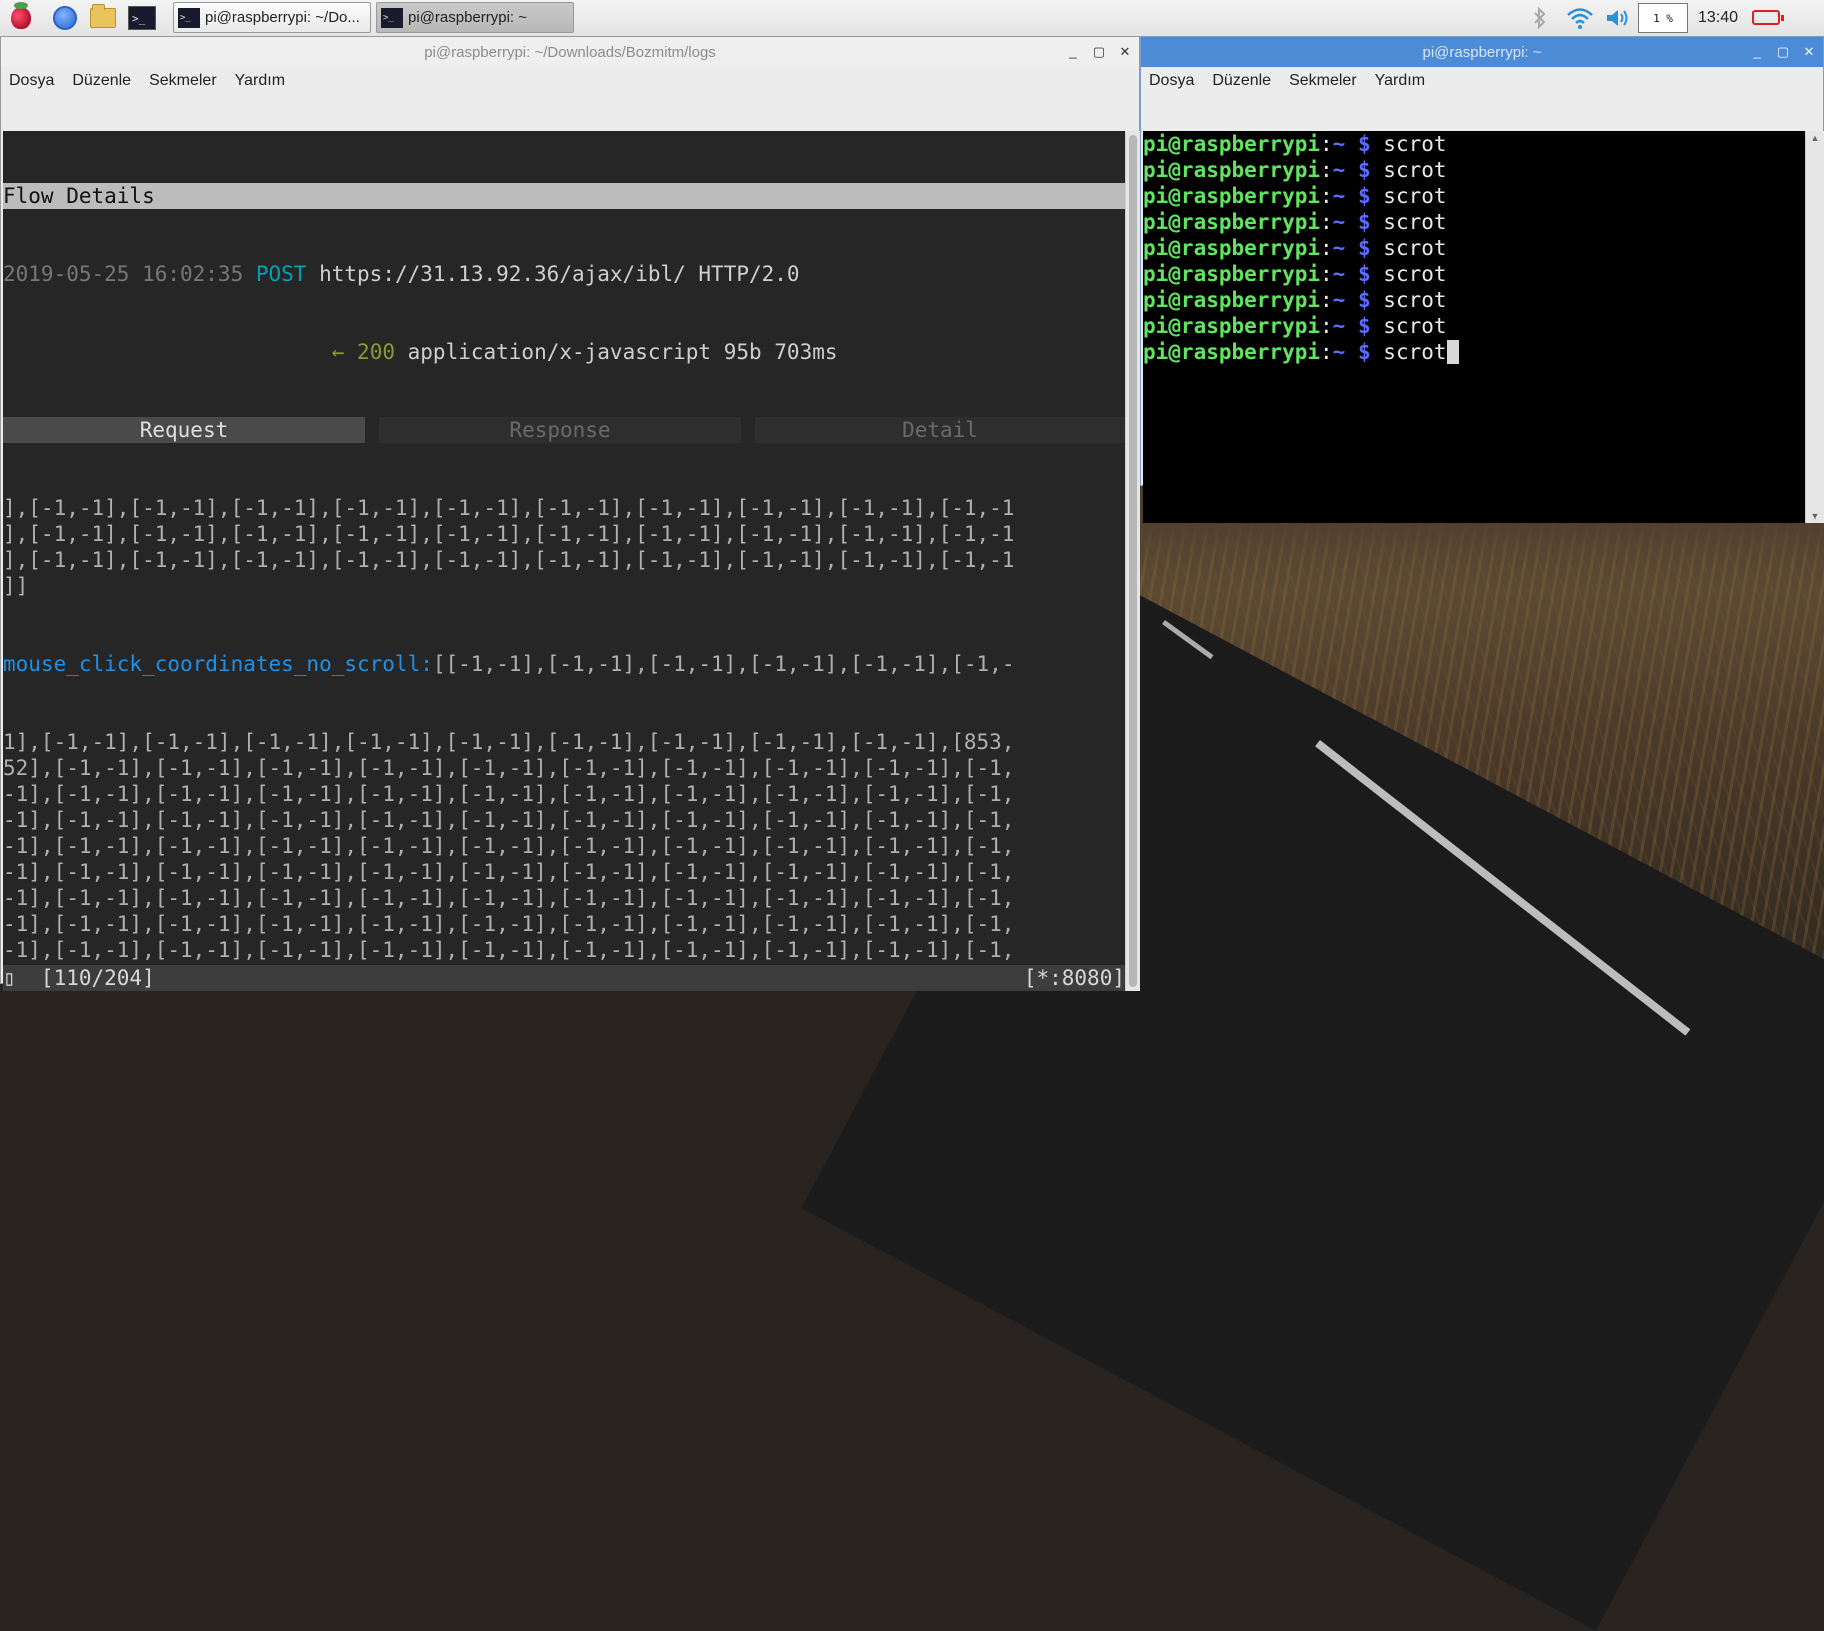  I want to click on scrollbar, so click(1132, 561).